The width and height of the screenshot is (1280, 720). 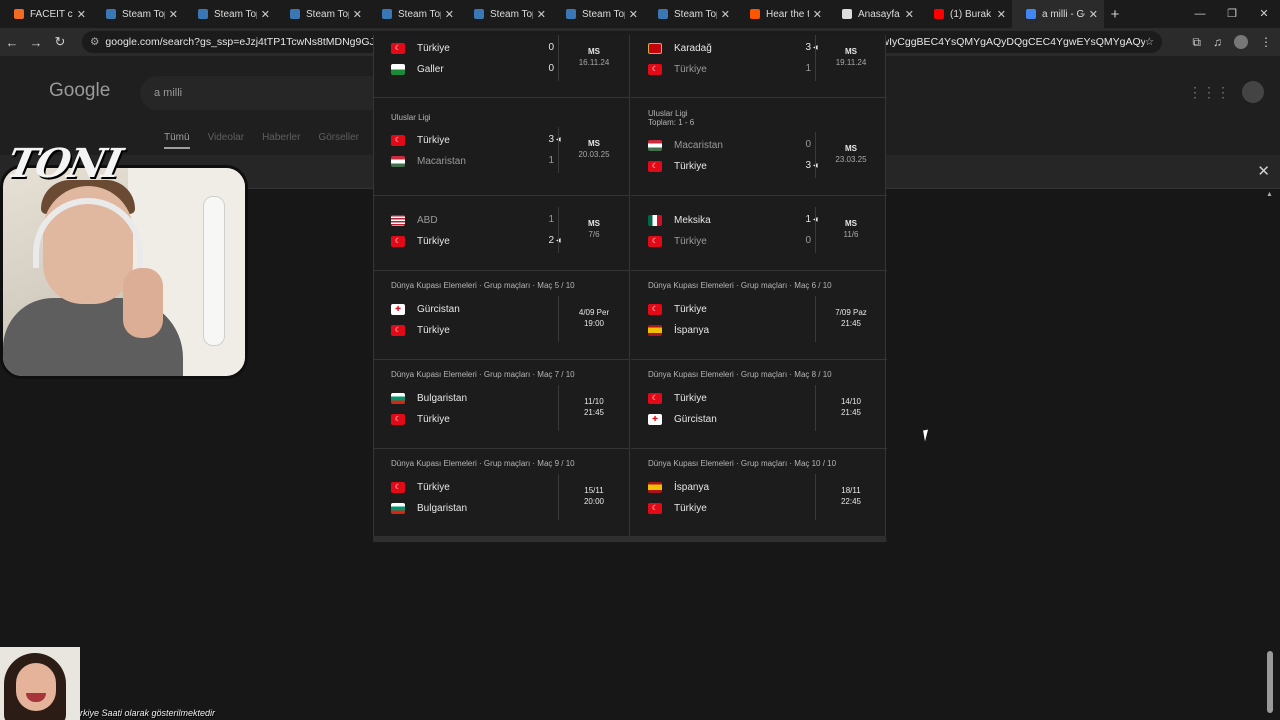 I want to click on search-tab: Haberler, so click(x=281, y=140).